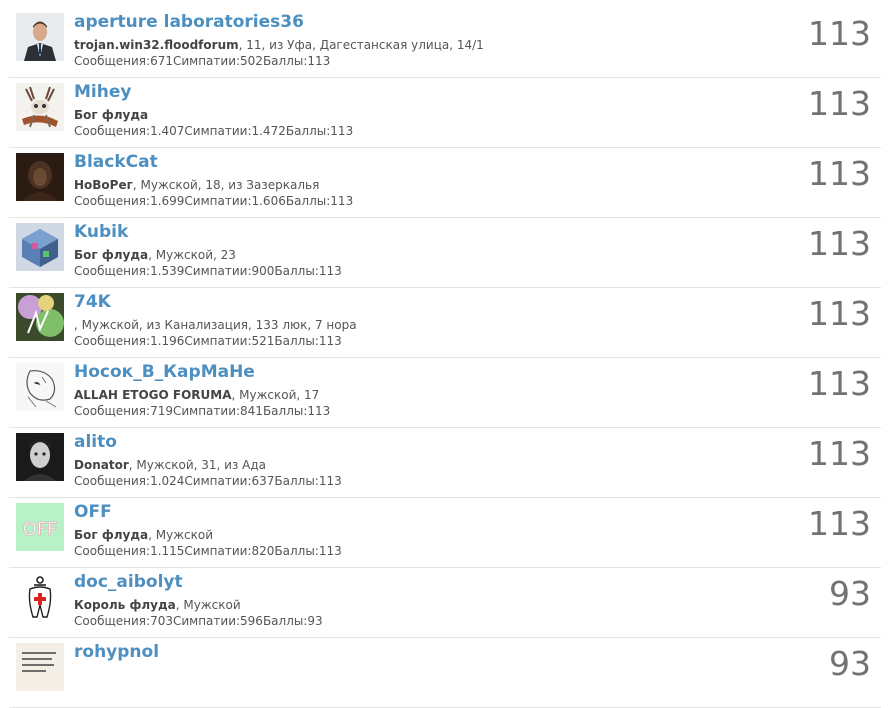 This screenshot has width=889, height=708. I want to click on likes-count: 1.606, so click(268, 201).